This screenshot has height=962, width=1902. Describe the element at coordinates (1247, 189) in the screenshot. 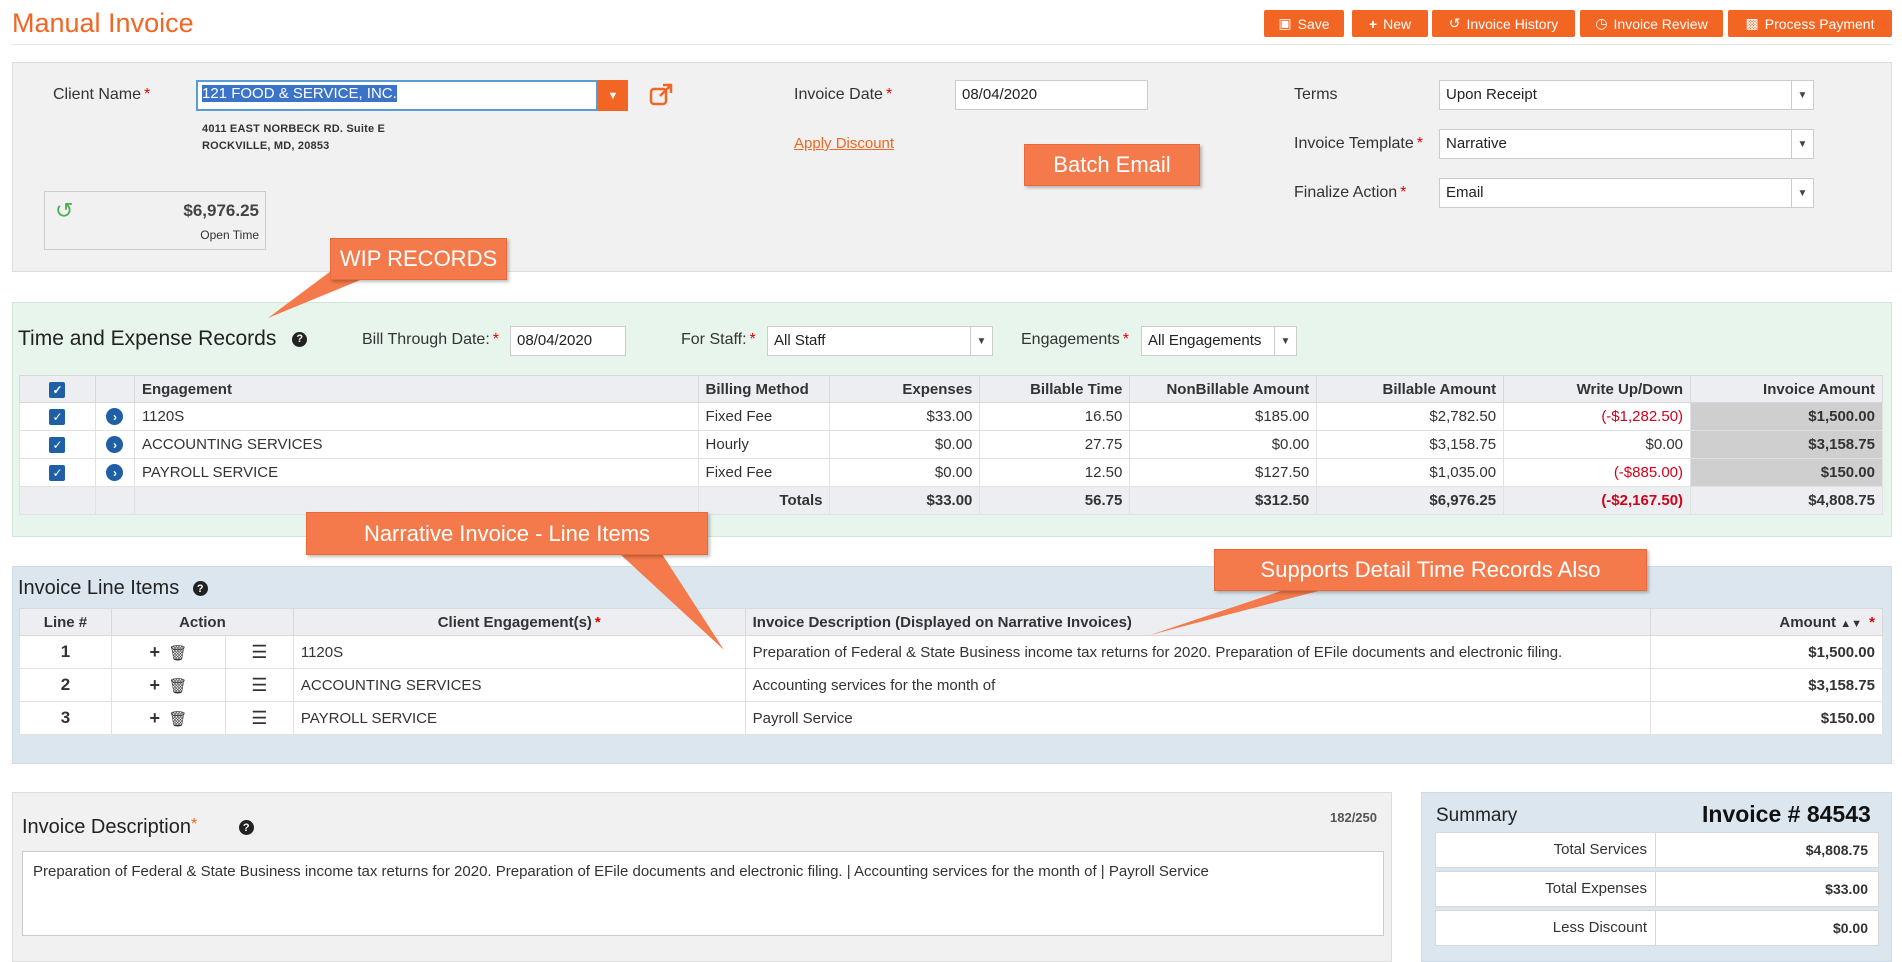

I see `batch-email-pointer` at that location.